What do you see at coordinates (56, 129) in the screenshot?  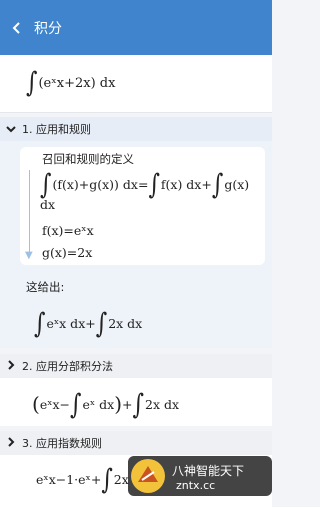 I see `step-1-title: 1. 应用和规则` at bounding box center [56, 129].